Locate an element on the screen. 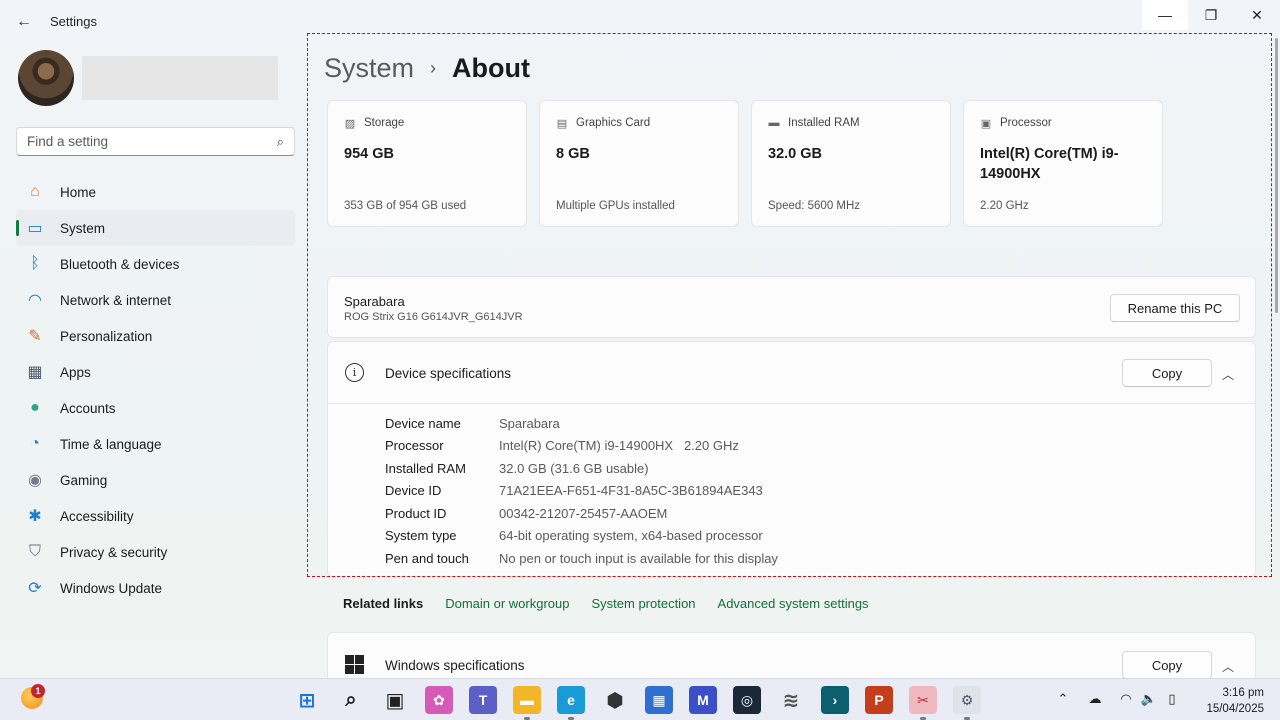  search-icon: ⌕ is located at coordinates (280, 142).